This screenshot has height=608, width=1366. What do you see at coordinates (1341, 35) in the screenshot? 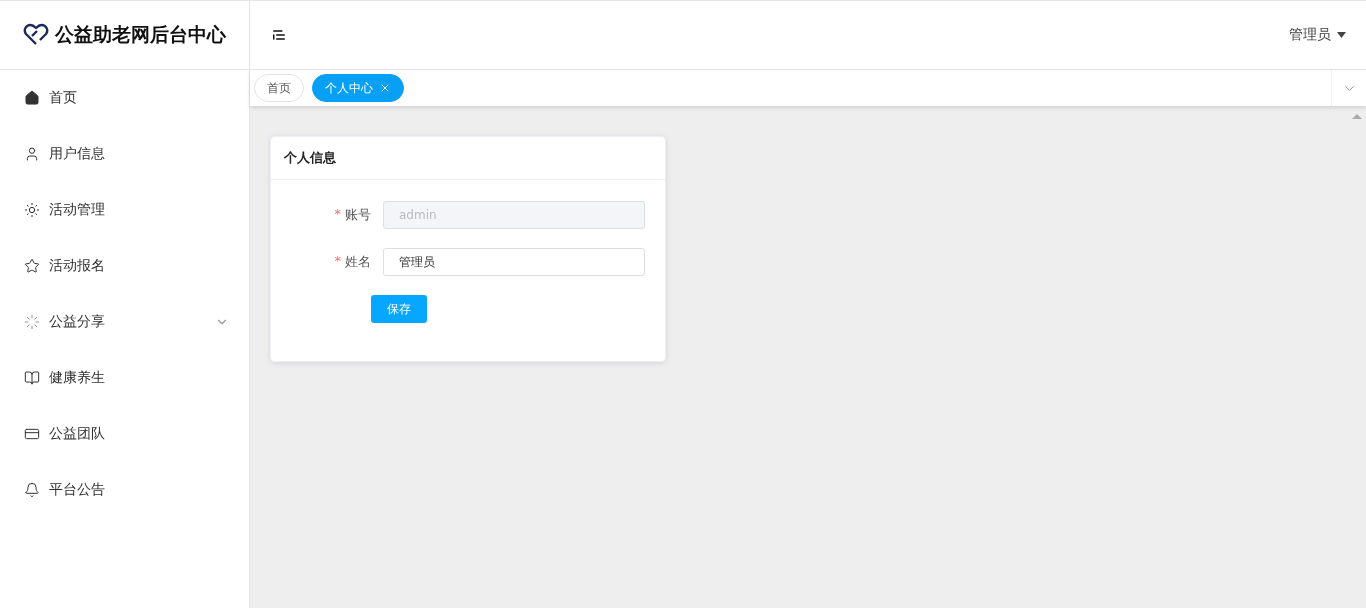
I see `caret-icon` at bounding box center [1341, 35].